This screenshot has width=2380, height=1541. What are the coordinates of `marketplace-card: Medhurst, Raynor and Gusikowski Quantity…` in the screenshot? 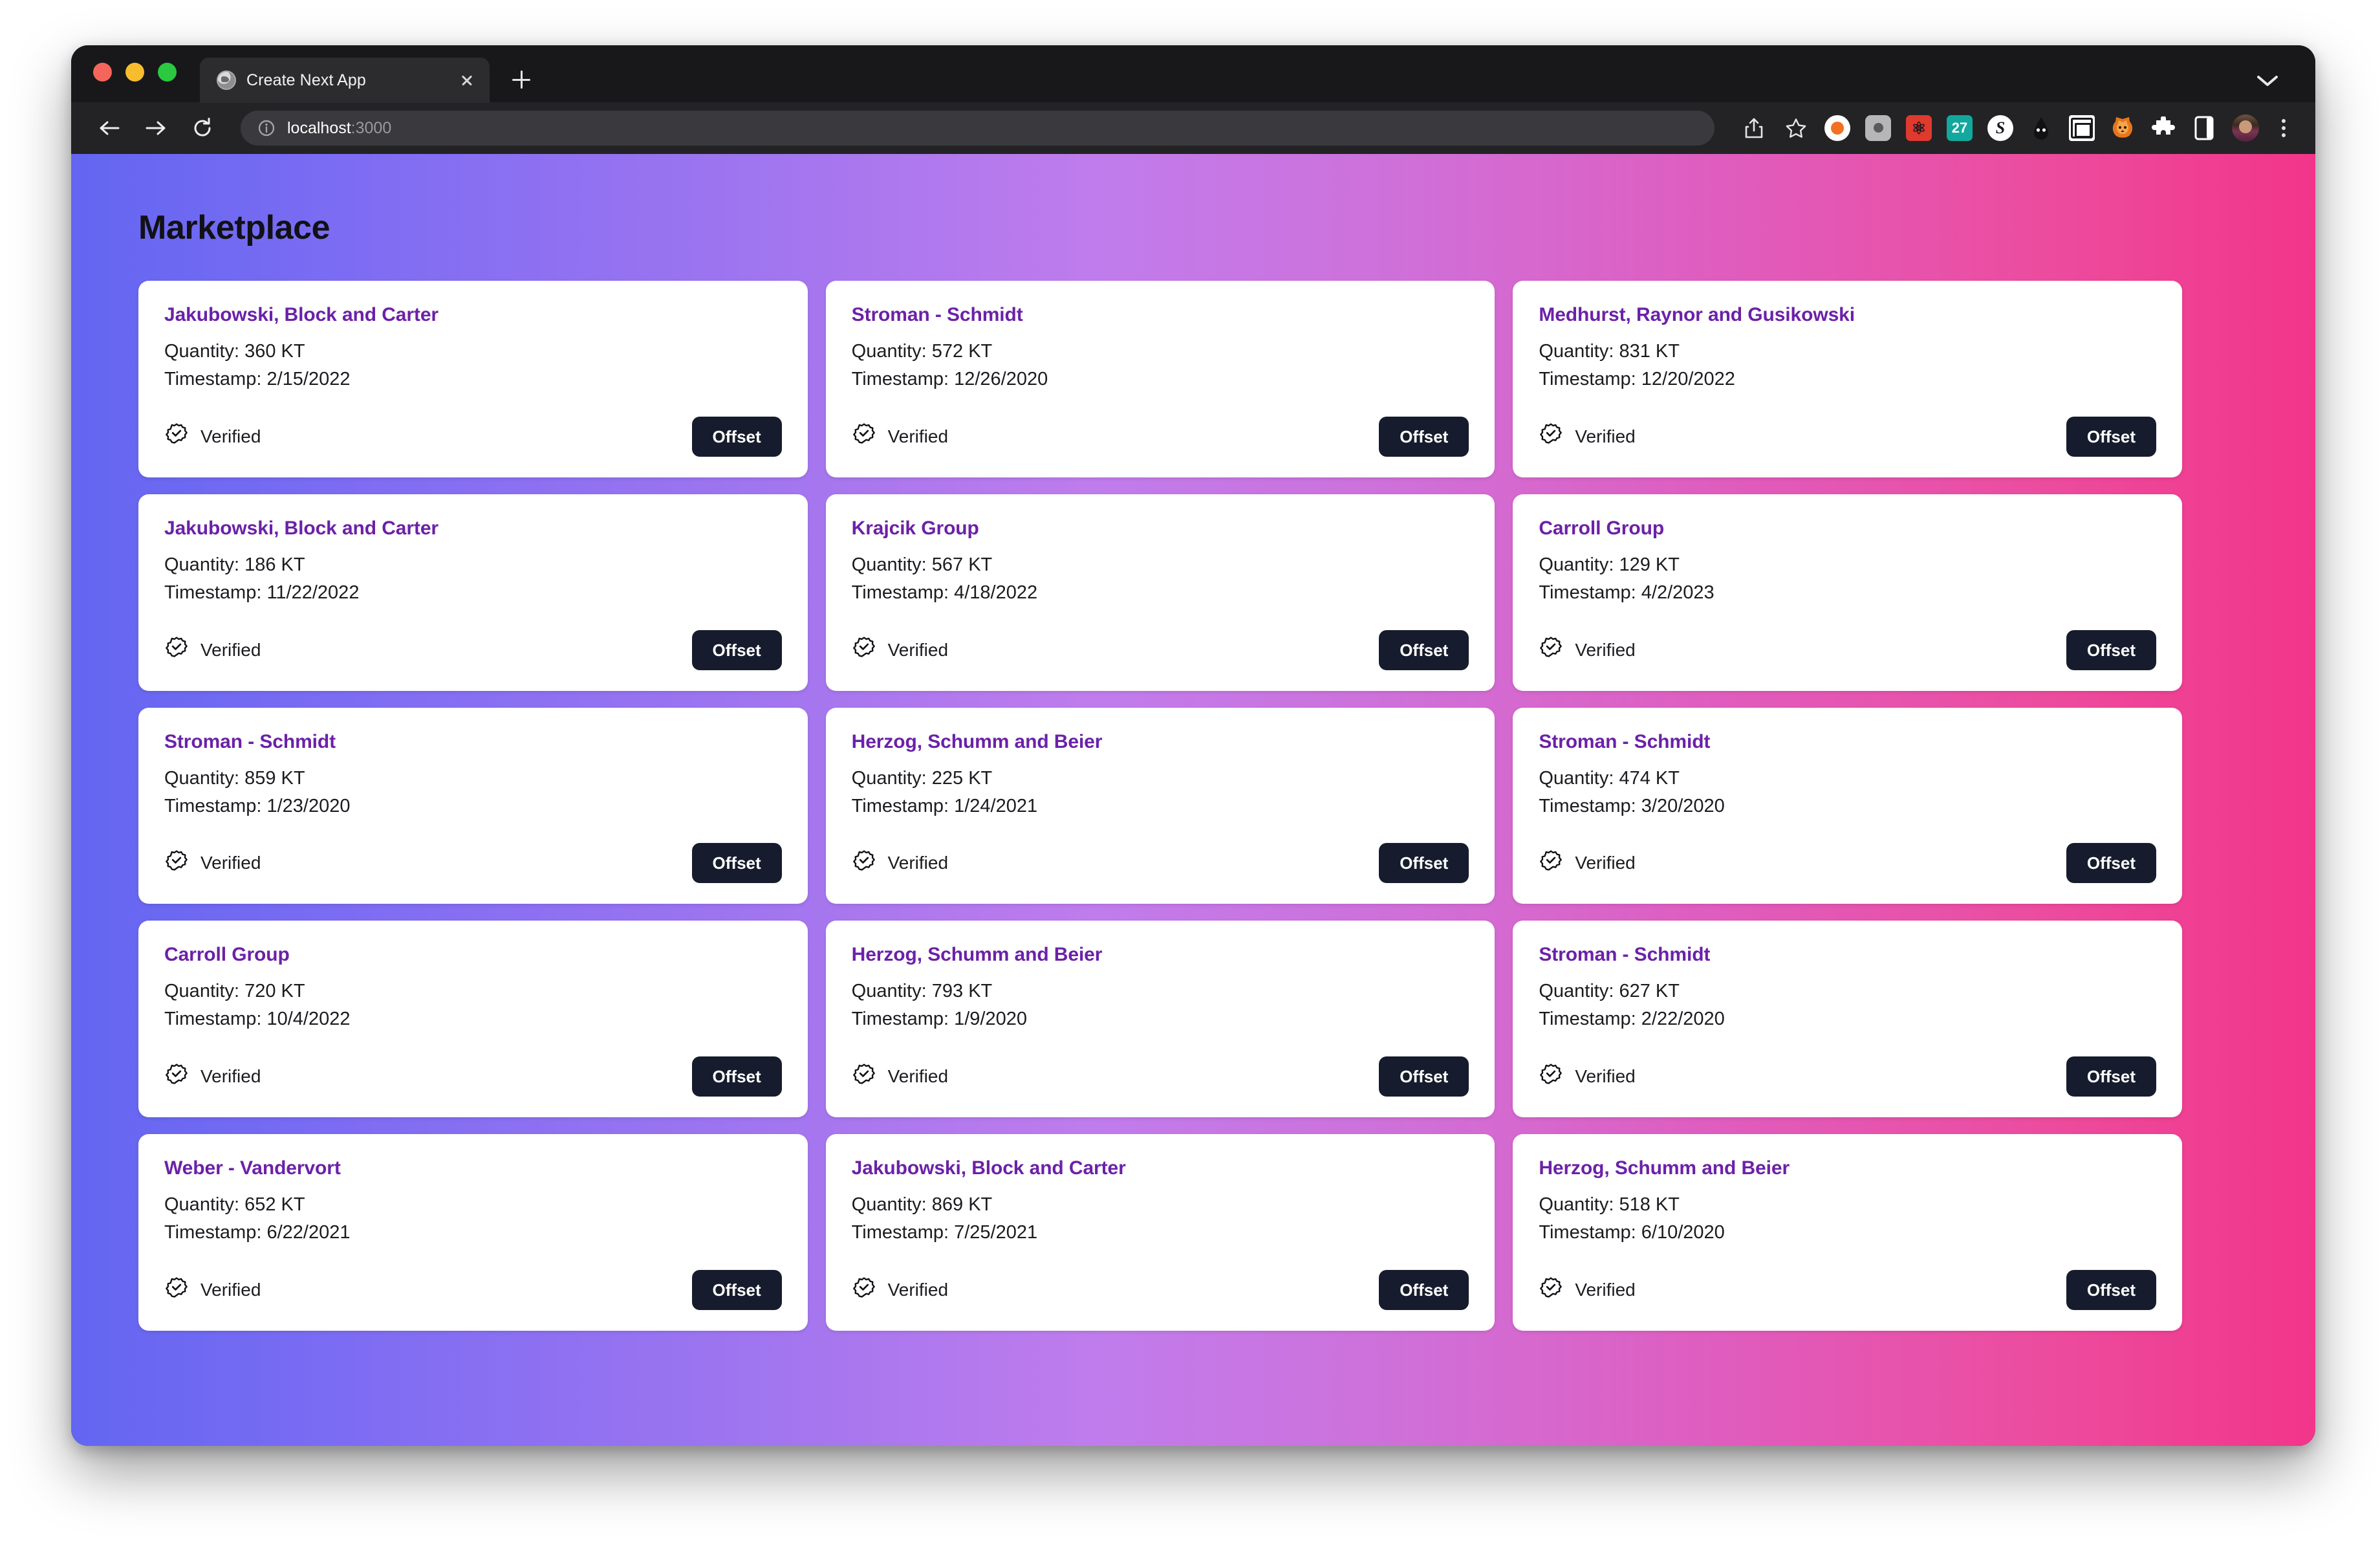 It's located at (1847, 379).